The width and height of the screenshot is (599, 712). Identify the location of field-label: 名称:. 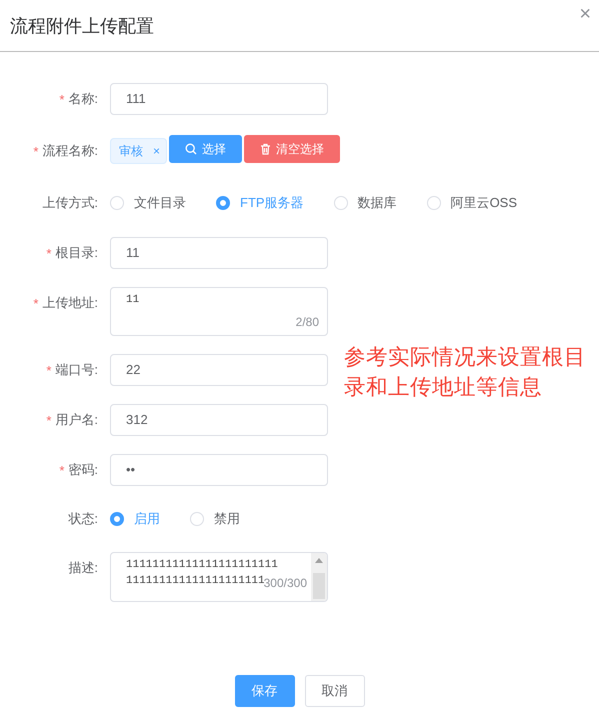
(83, 99).